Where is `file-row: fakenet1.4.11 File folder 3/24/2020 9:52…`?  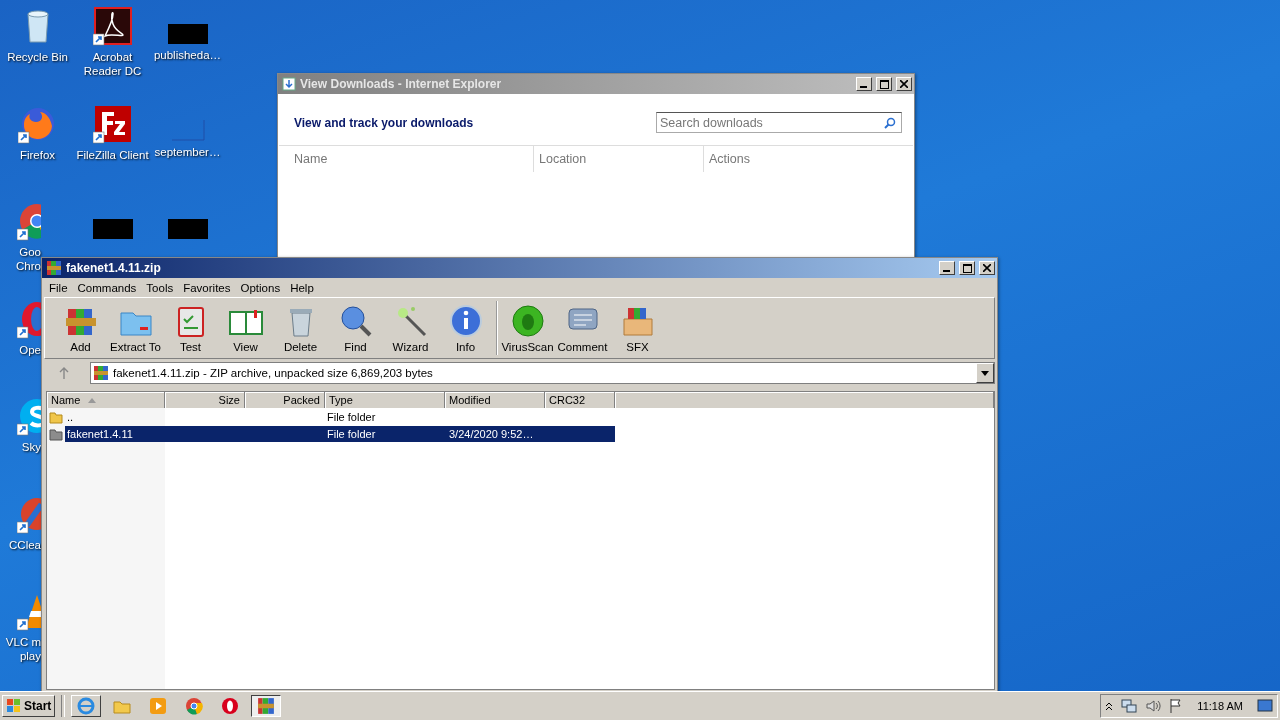
file-row: fakenet1.4.11 File folder 3/24/2020 9:52… is located at coordinates (340, 433).